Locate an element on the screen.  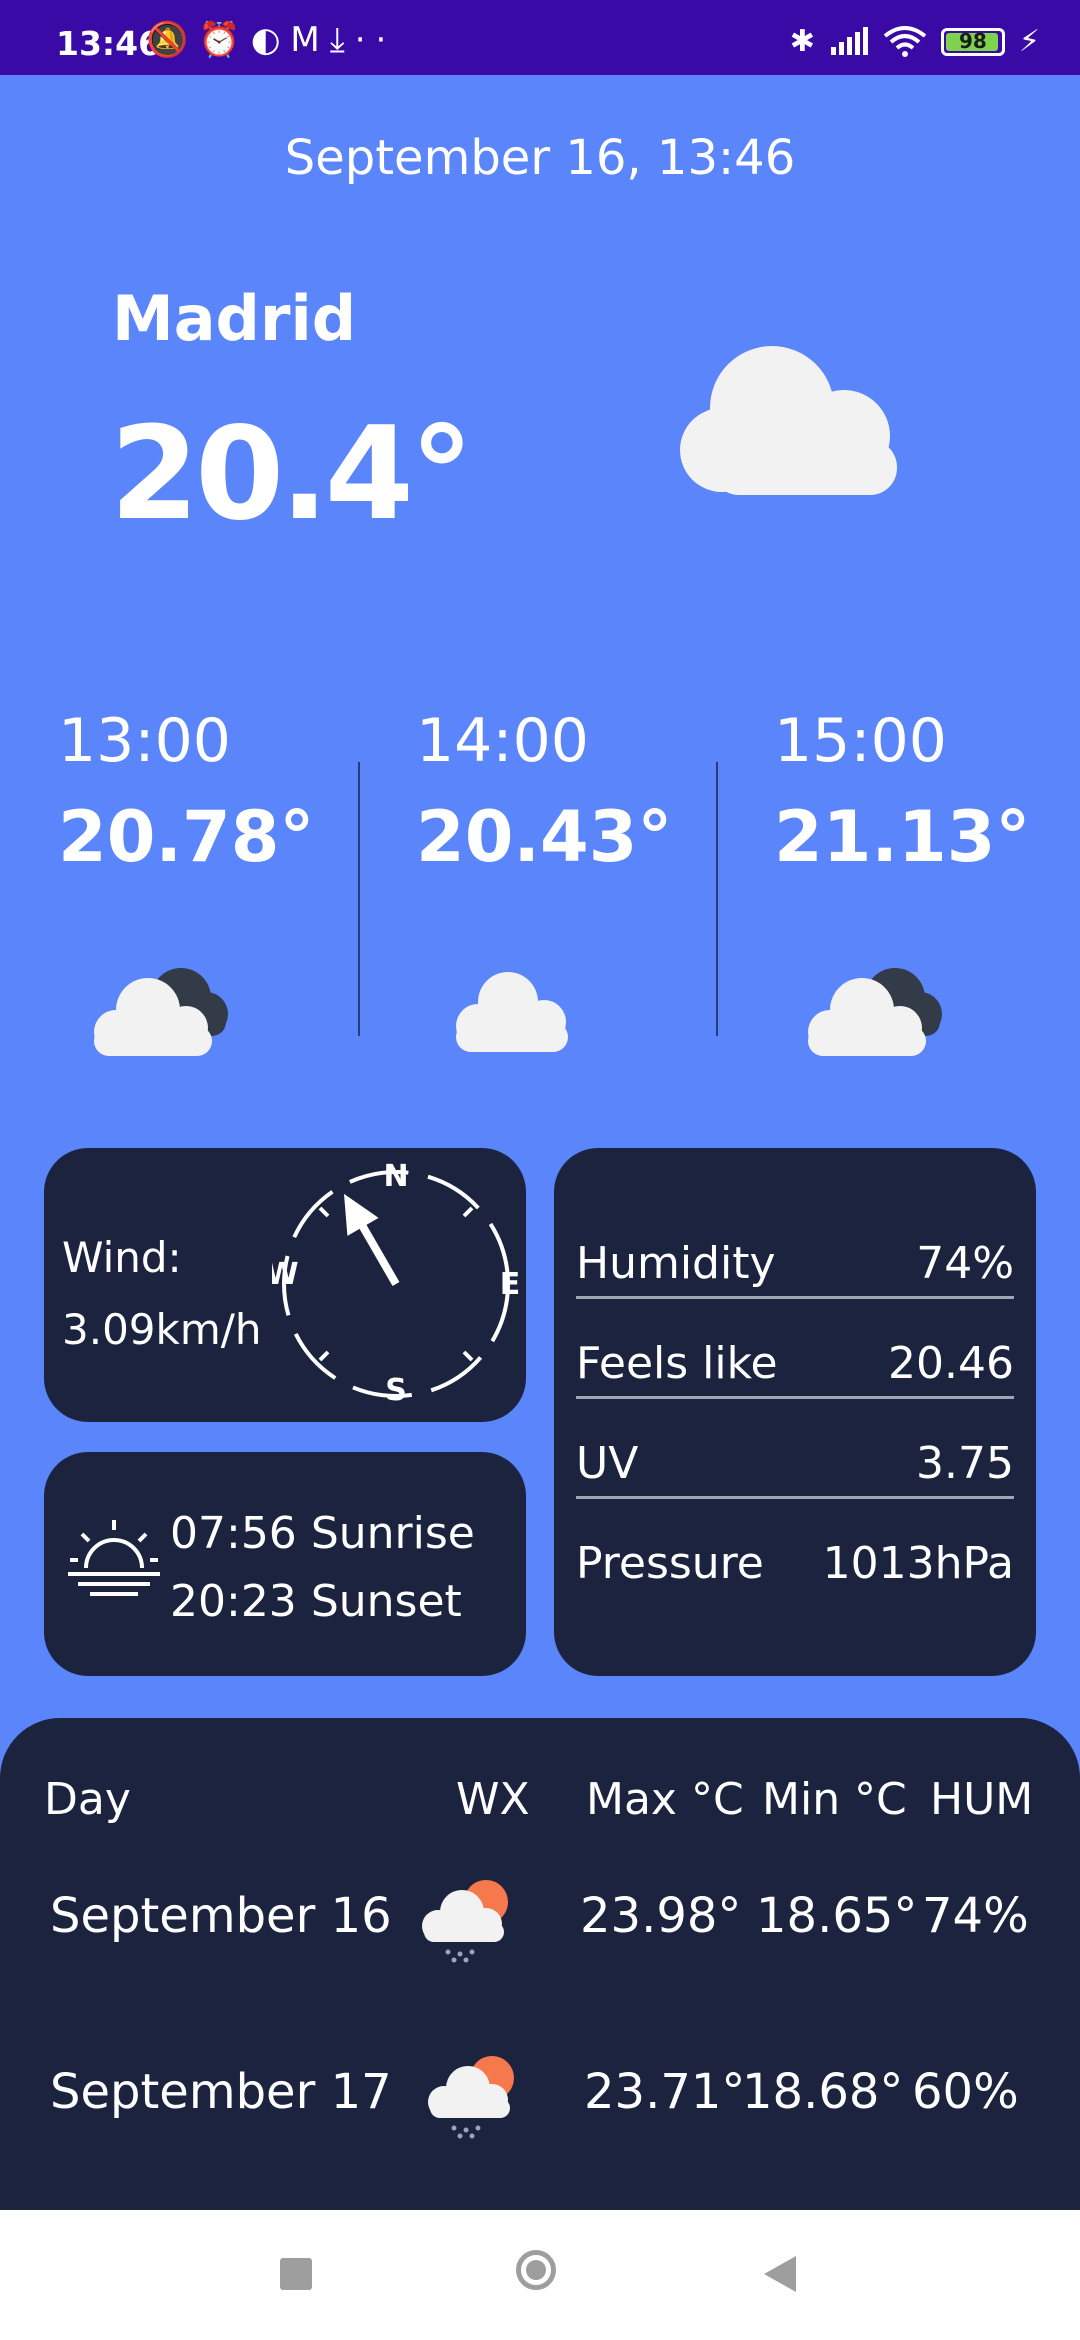
battery-level: 98 is located at coordinates (973, 40).